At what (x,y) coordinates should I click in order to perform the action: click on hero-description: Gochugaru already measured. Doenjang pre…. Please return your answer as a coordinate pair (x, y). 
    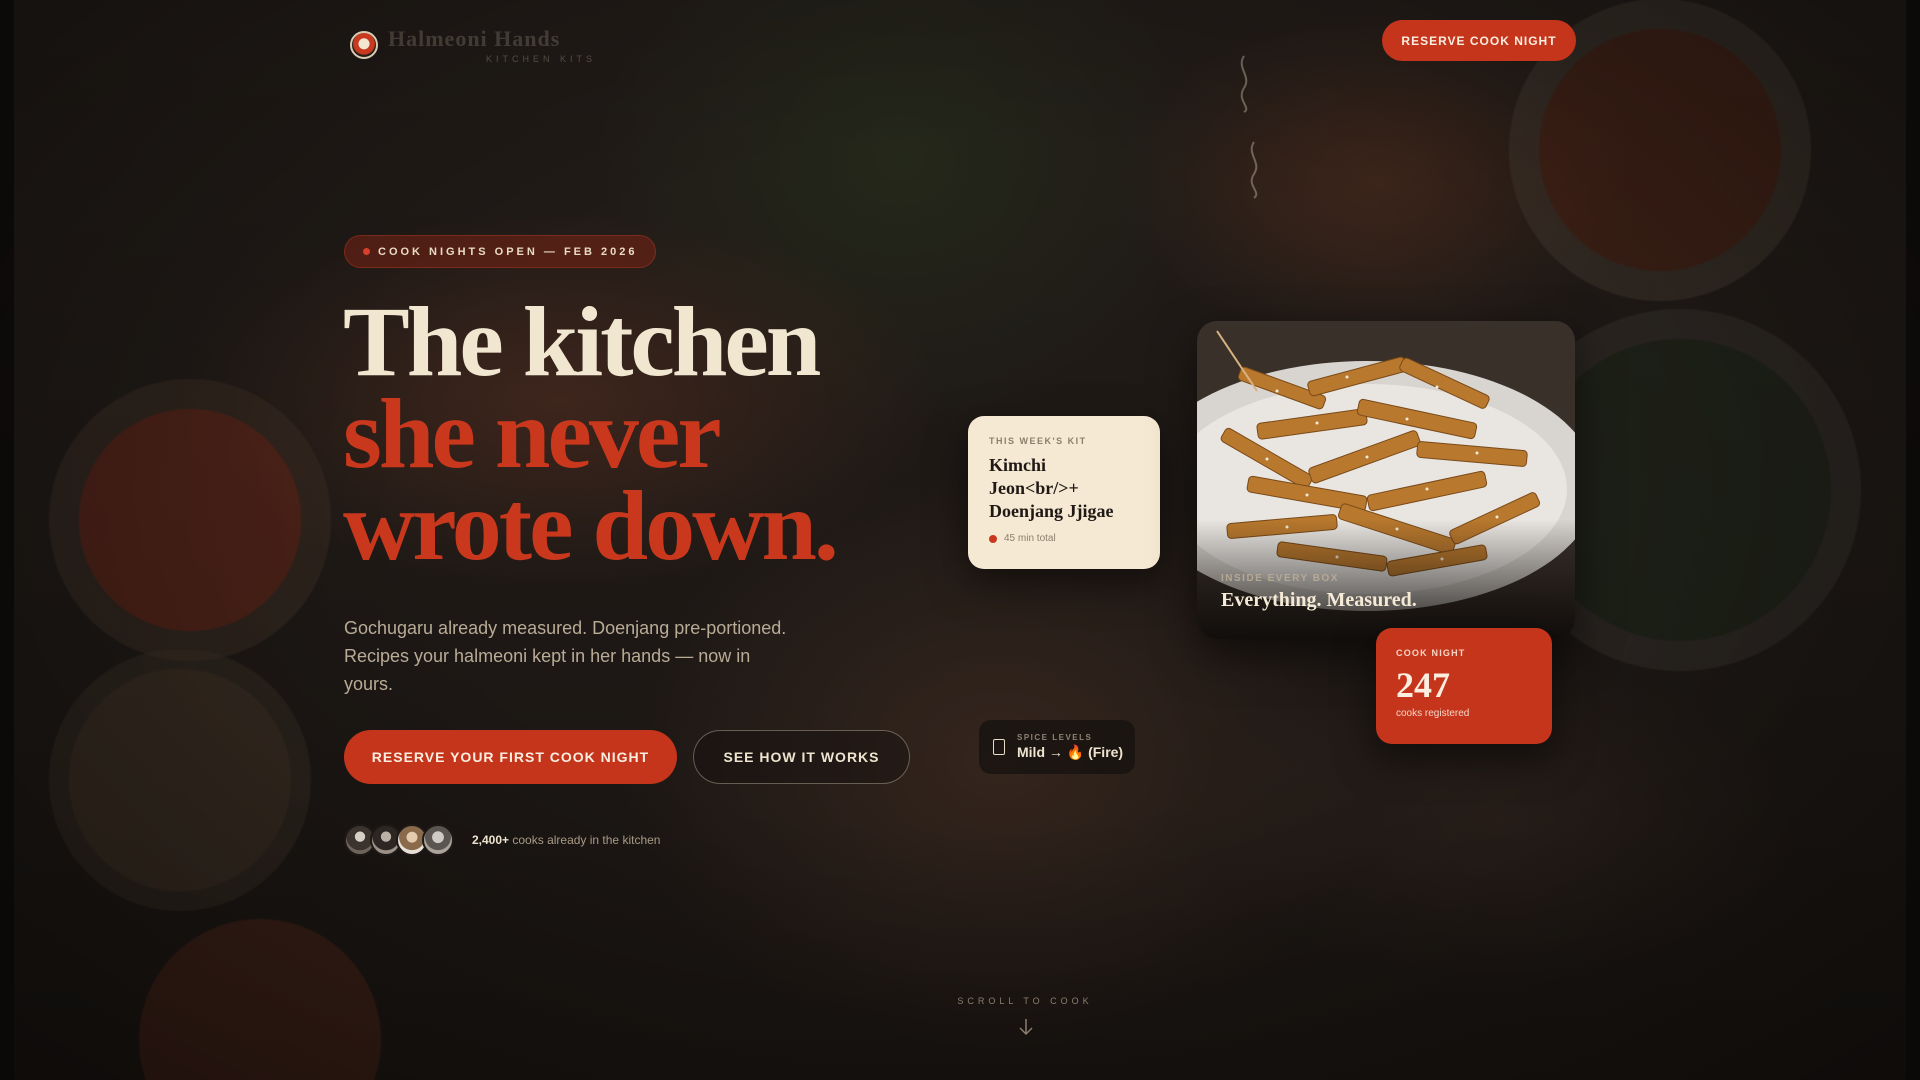
    Looking at the image, I should click on (565, 656).